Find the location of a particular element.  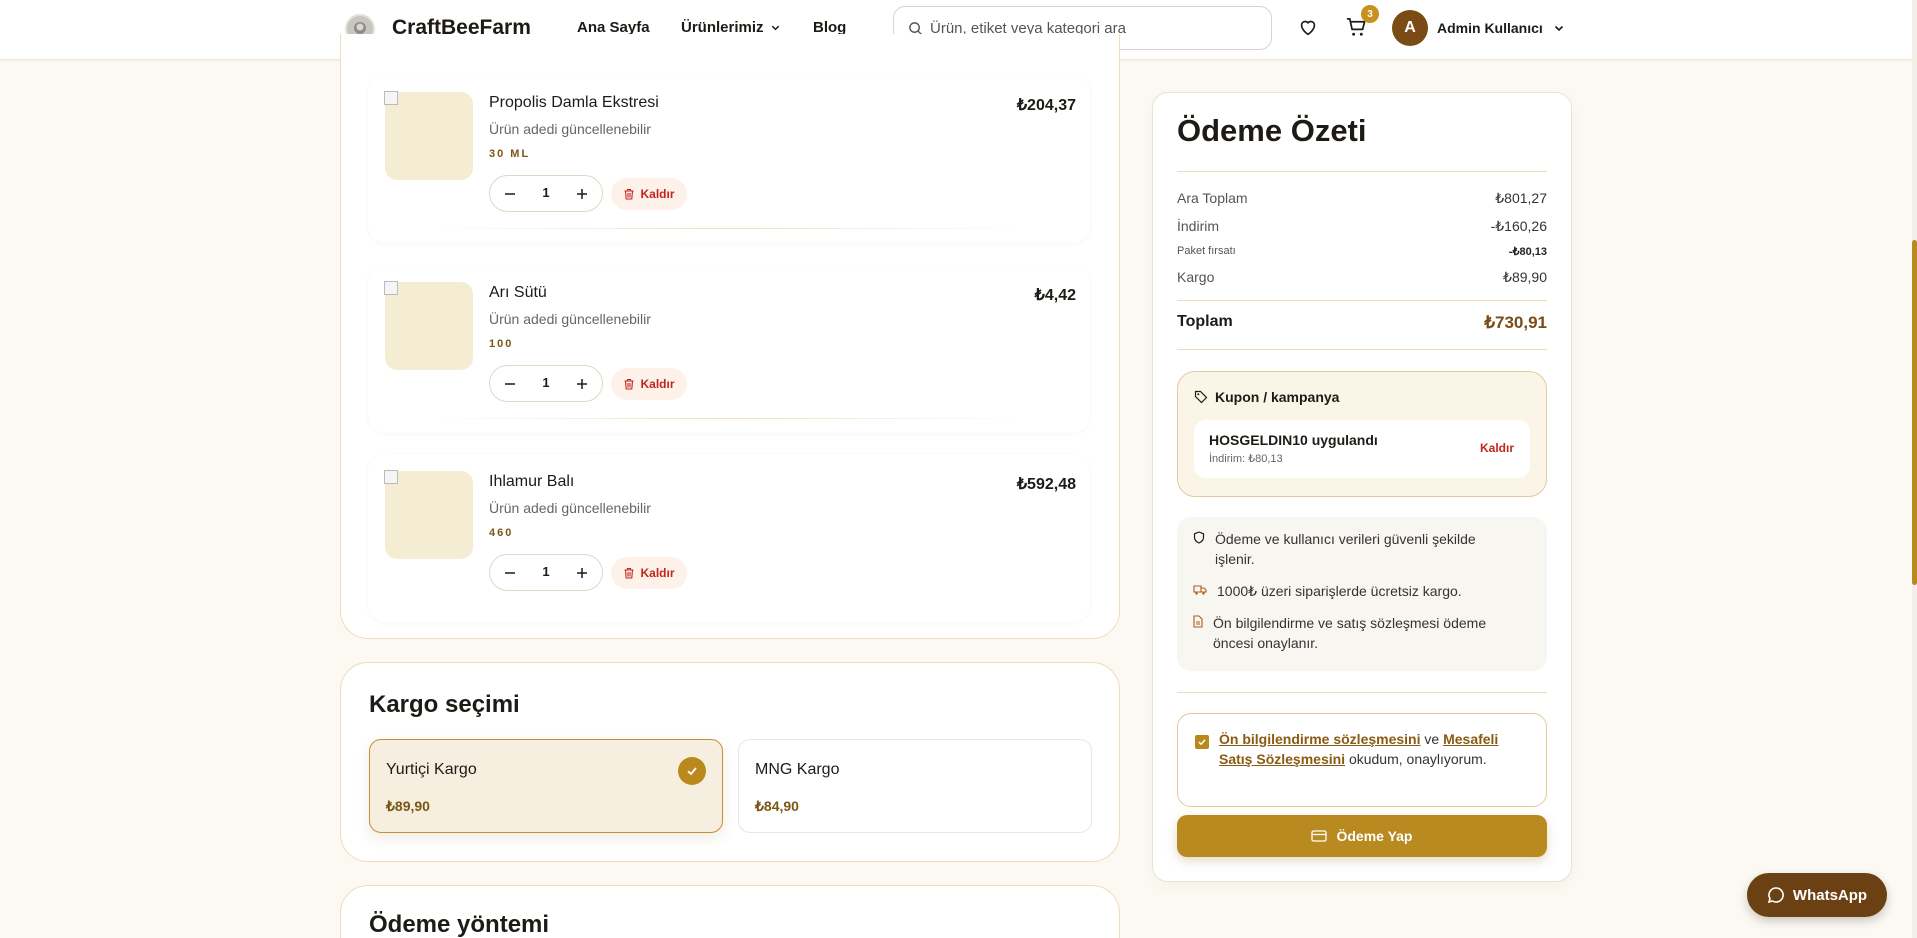

info-item: 1000₺ üzeri siparişlerde ücretsiz kargo. is located at coordinates (1353, 591).